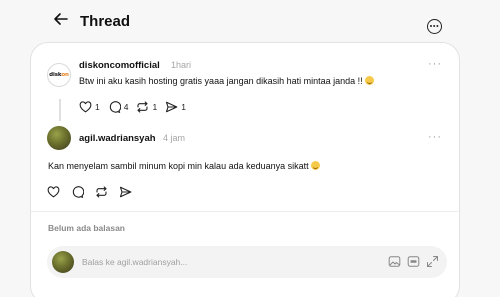 The height and width of the screenshot is (297, 500). I want to click on post-time: 1hari, so click(181, 65).